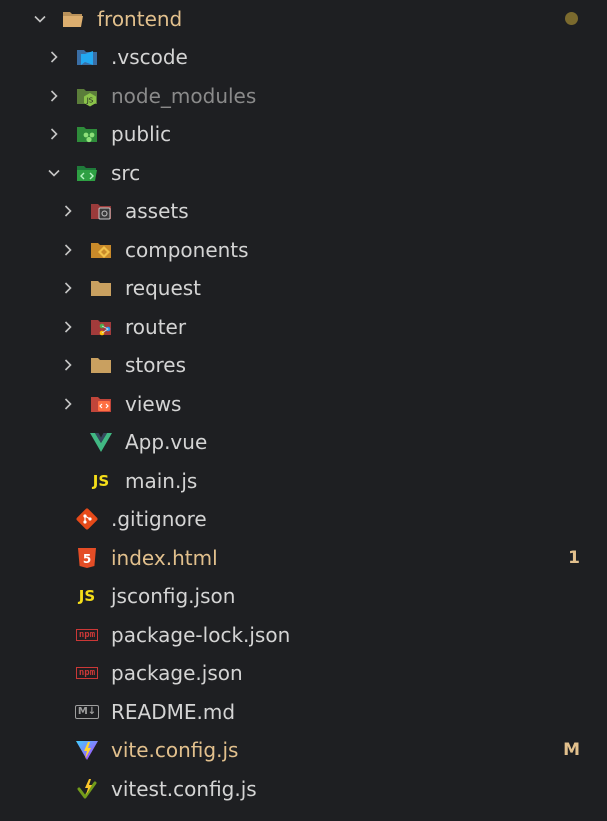 The width and height of the screenshot is (607, 821). Describe the element at coordinates (153, 404) in the screenshot. I see `tree-item-label: views` at that location.